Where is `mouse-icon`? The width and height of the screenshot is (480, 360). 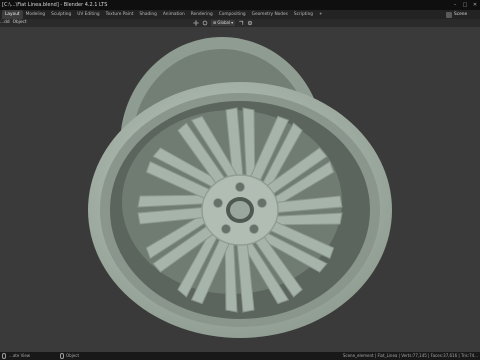
mouse-icon is located at coordinates (4, 356).